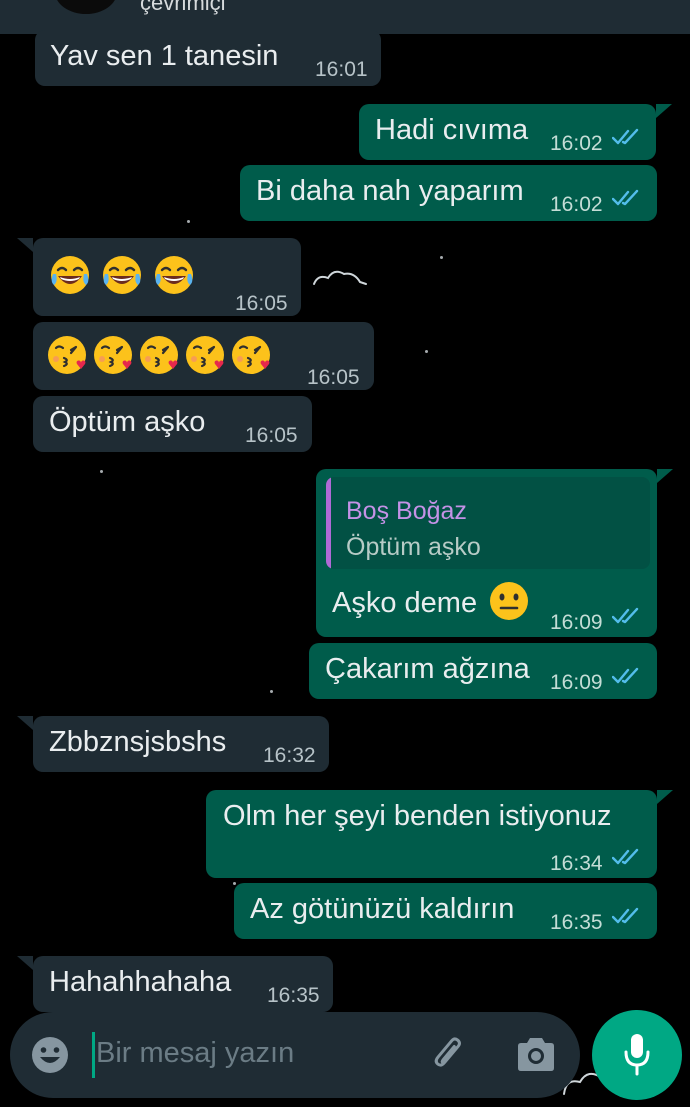 This screenshot has height=1107, width=690. What do you see at coordinates (405, 603) in the screenshot?
I see `message-text: Aşko deme` at bounding box center [405, 603].